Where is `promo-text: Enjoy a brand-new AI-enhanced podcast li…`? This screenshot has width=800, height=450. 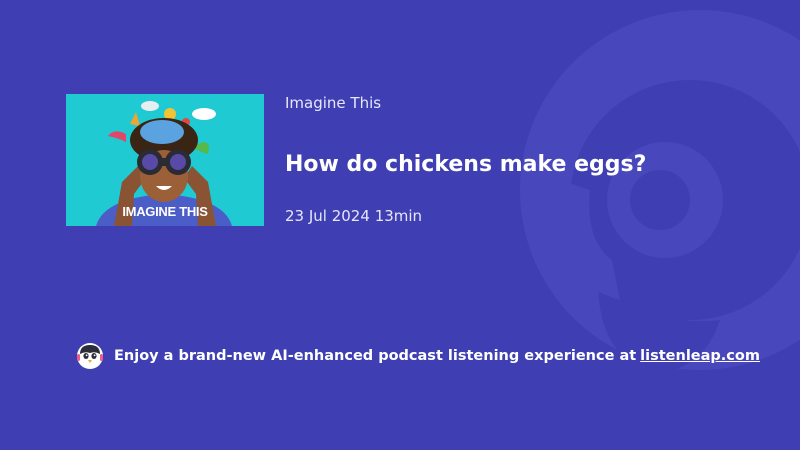 promo-text: Enjoy a brand-new AI-enhanced podcast li… is located at coordinates (375, 356).